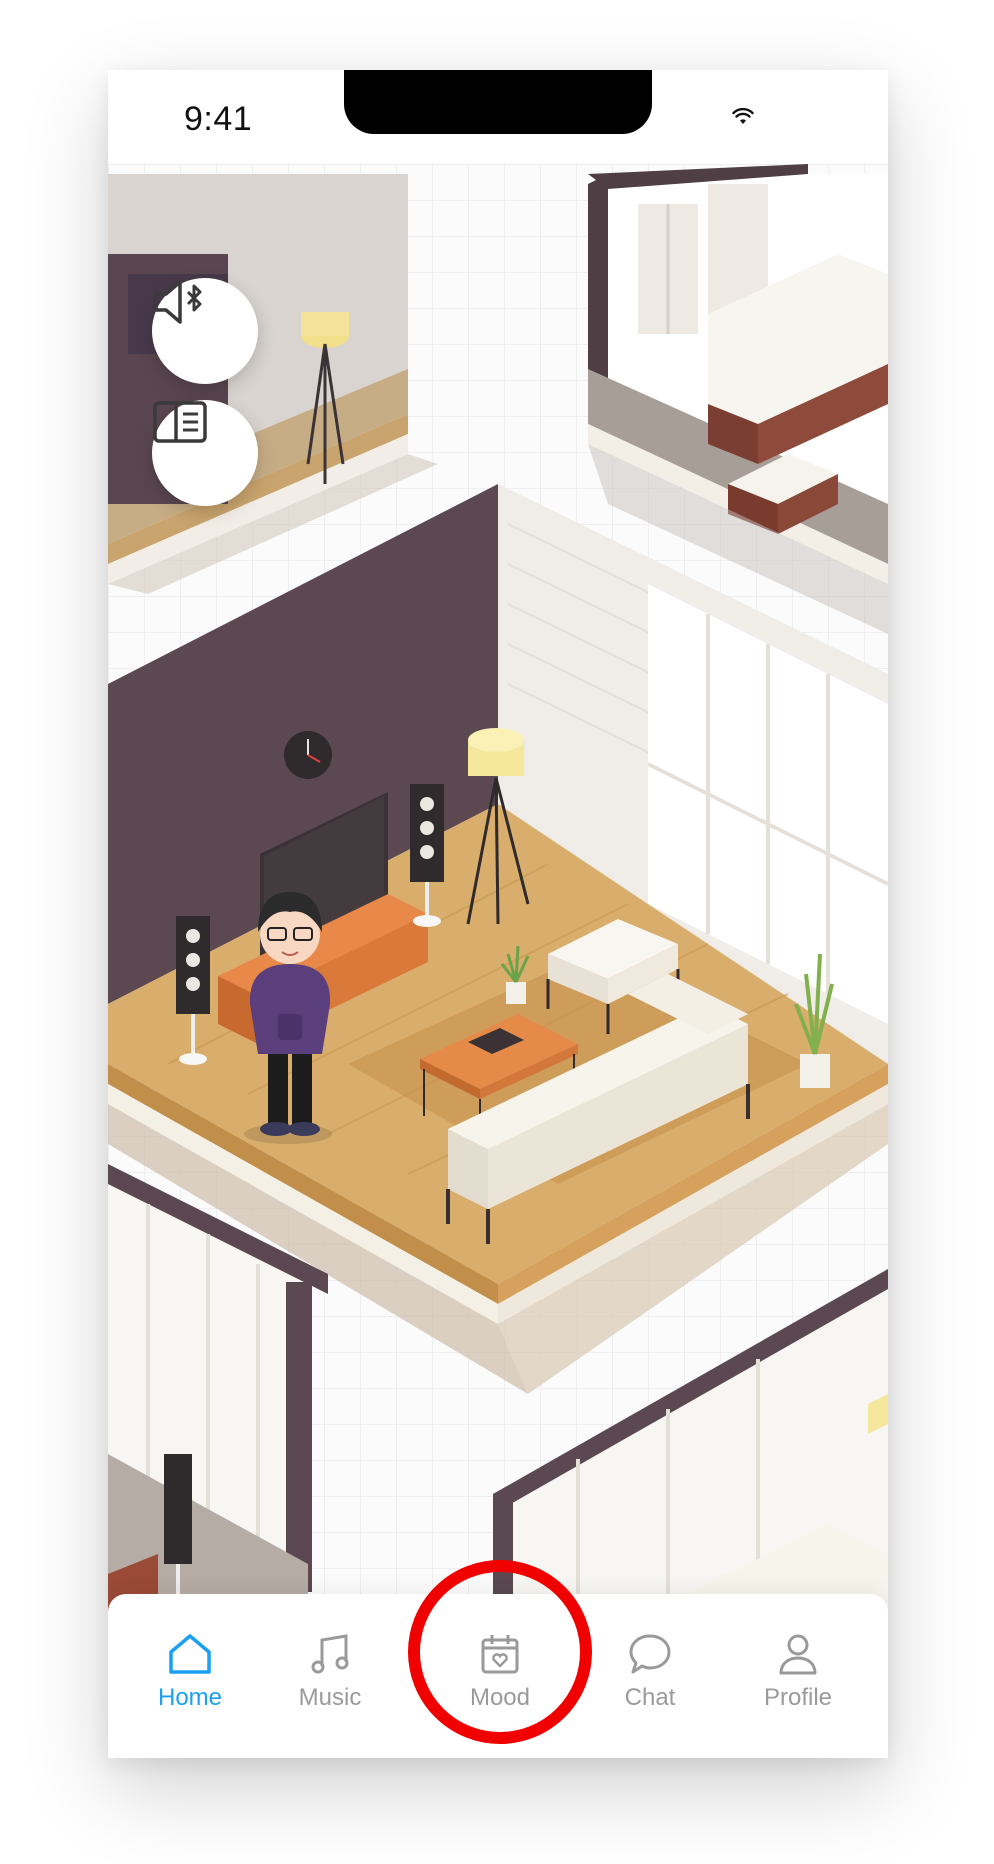 The image size is (994, 1864). What do you see at coordinates (743, 116) in the screenshot?
I see `wifi-icon` at bounding box center [743, 116].